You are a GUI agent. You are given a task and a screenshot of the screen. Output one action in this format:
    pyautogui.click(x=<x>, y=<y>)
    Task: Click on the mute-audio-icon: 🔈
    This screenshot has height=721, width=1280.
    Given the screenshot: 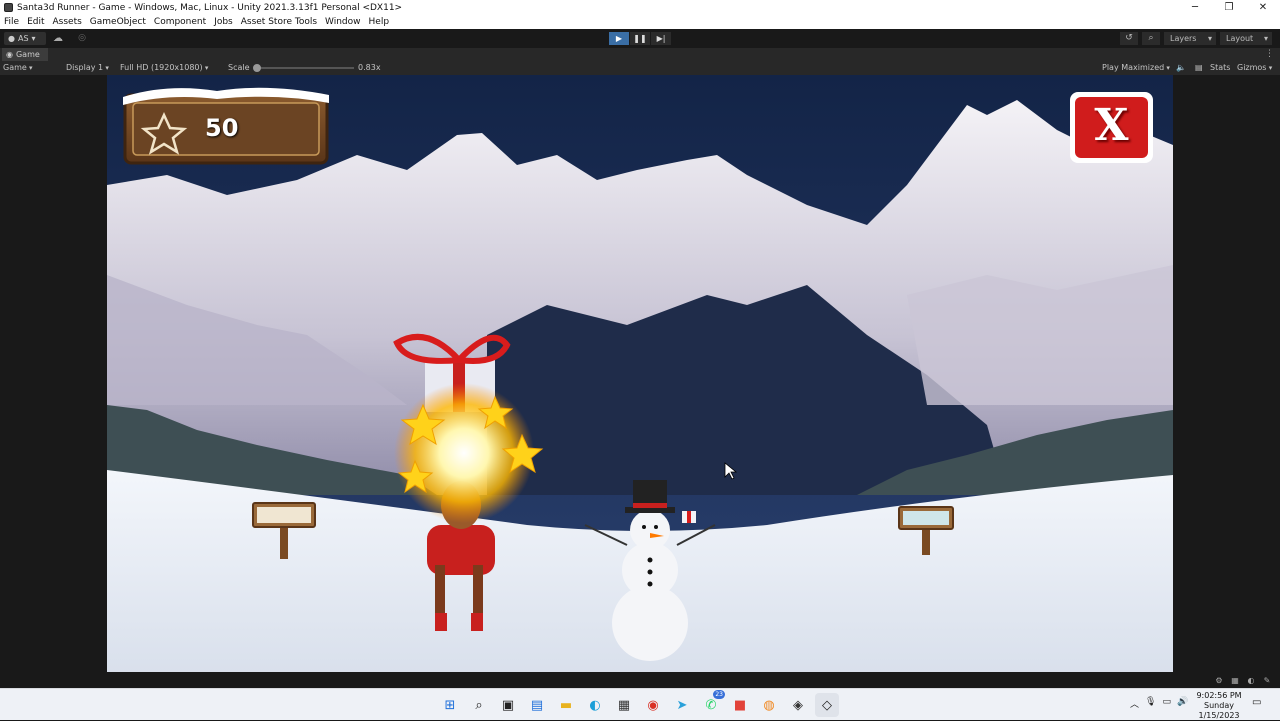 What is the action you would take?
    pyautogui.click(x=1181, y=68)
    